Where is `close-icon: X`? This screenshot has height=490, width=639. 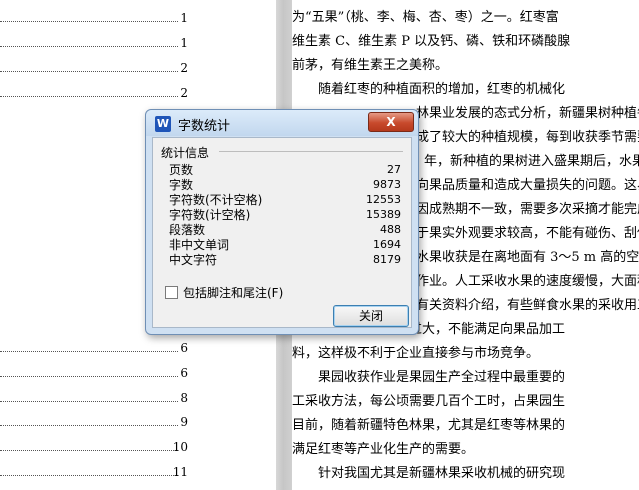 close-icon: X is located at coordinates (391, 122).